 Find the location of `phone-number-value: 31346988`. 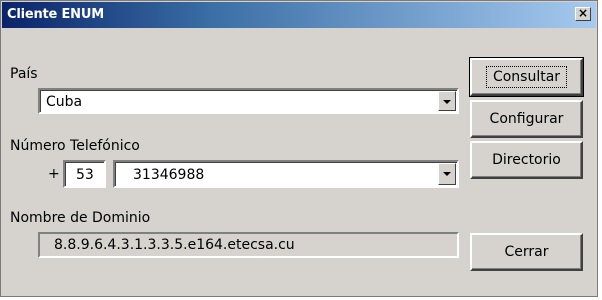

phone-number-value: 31346988 is located at coordinates (169, 175).